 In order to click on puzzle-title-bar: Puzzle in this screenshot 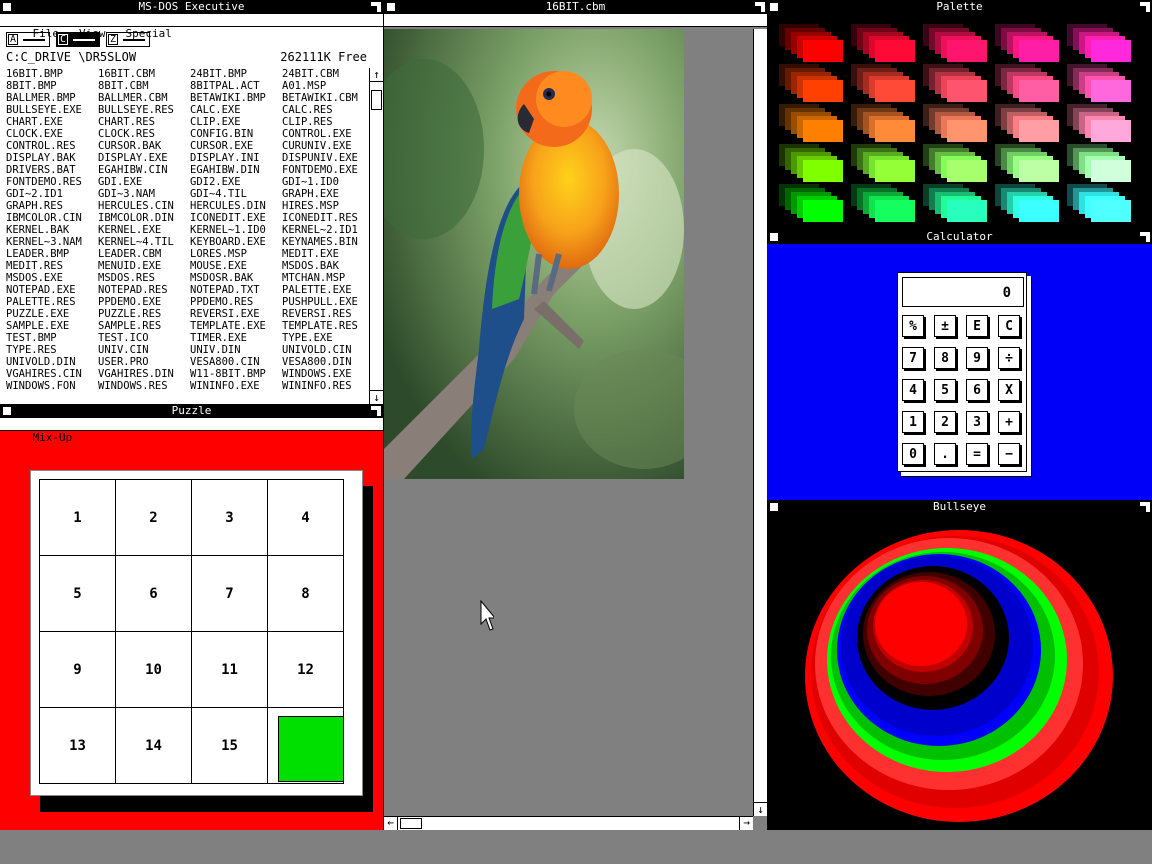, I will do `click(191, 411)`.